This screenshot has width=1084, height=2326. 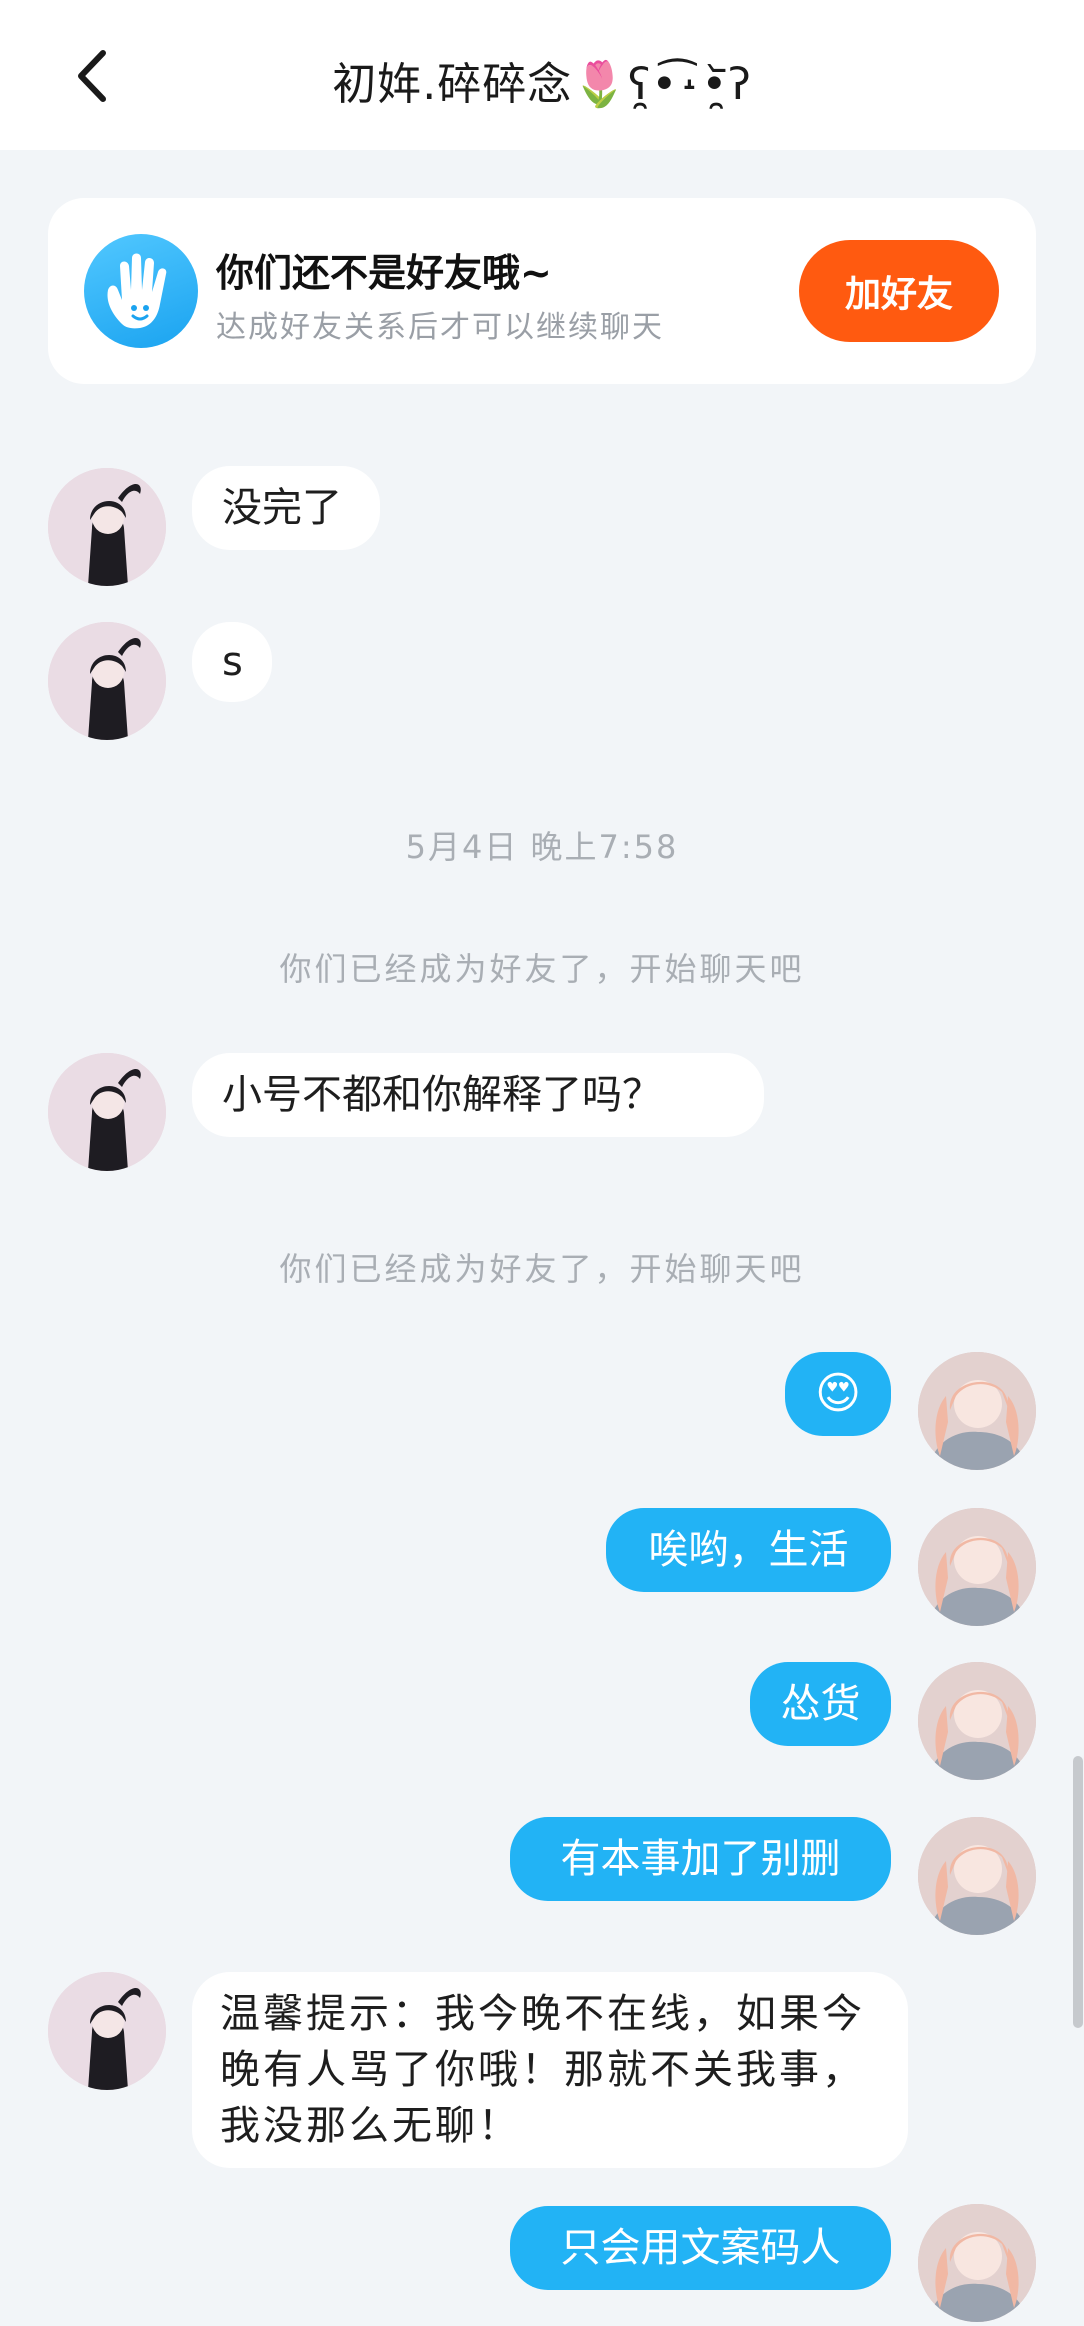 I want to click on chat-title: 初姩.碎碎念🌷ʕ̯•͡˔•̯᷅ʔ, so click(x=542, y=84).